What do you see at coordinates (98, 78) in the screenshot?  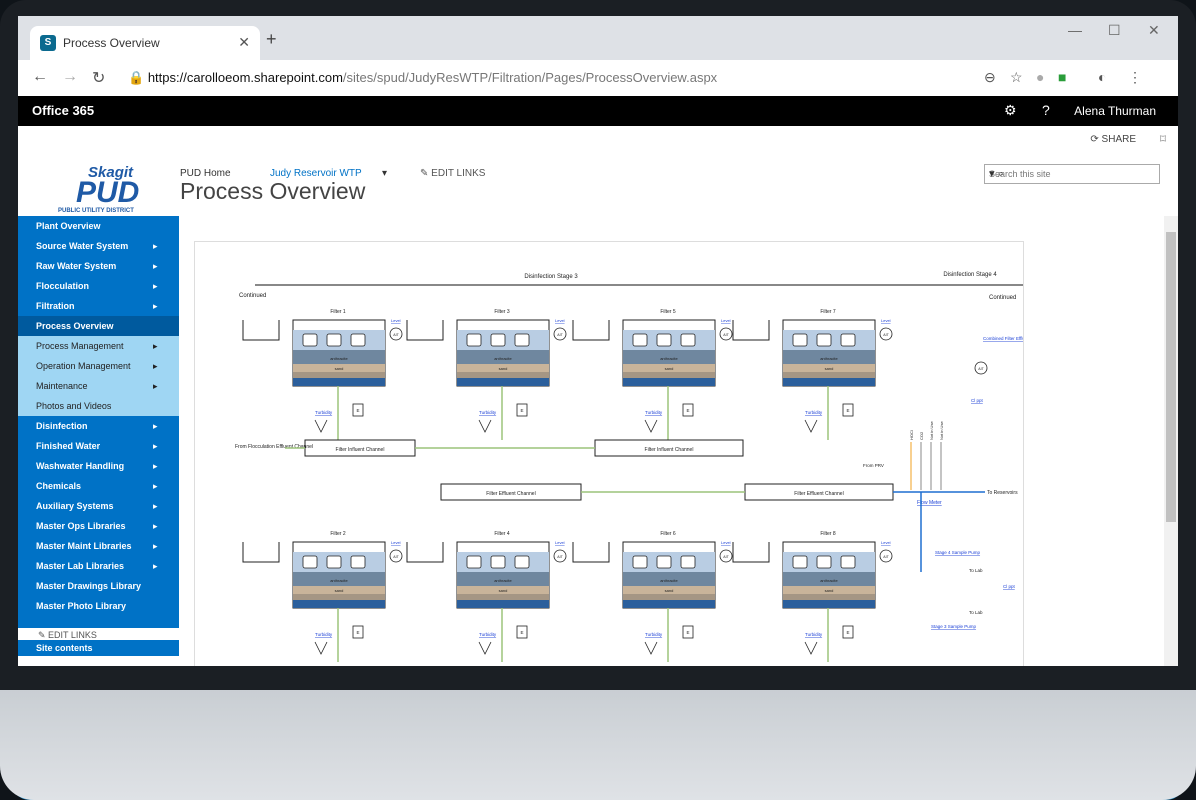 I see `reload-icon: ↻` at bounding box center [98, 78].